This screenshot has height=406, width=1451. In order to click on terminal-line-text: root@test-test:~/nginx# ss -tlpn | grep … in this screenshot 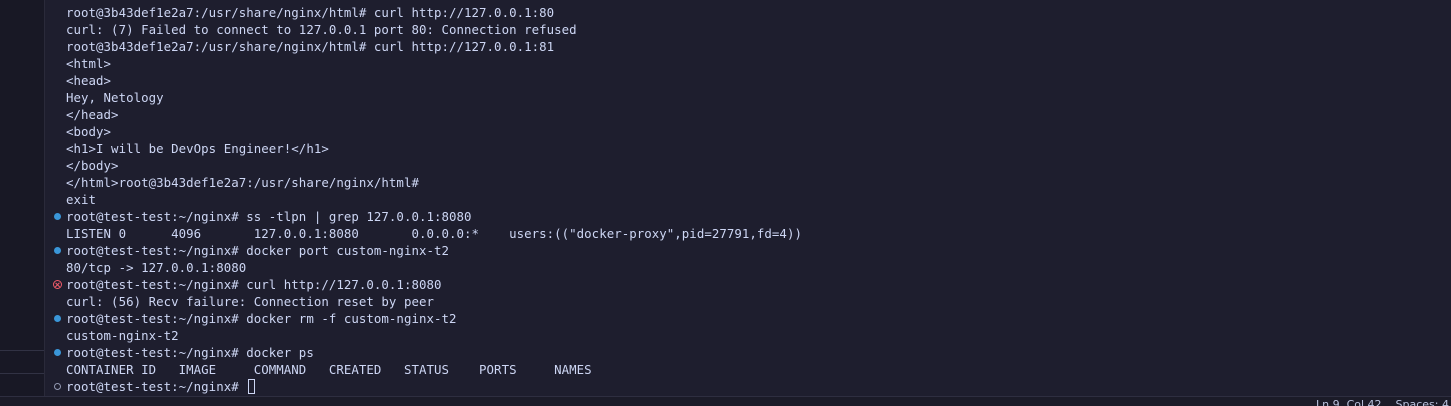, I will do `click(269, 216)`.